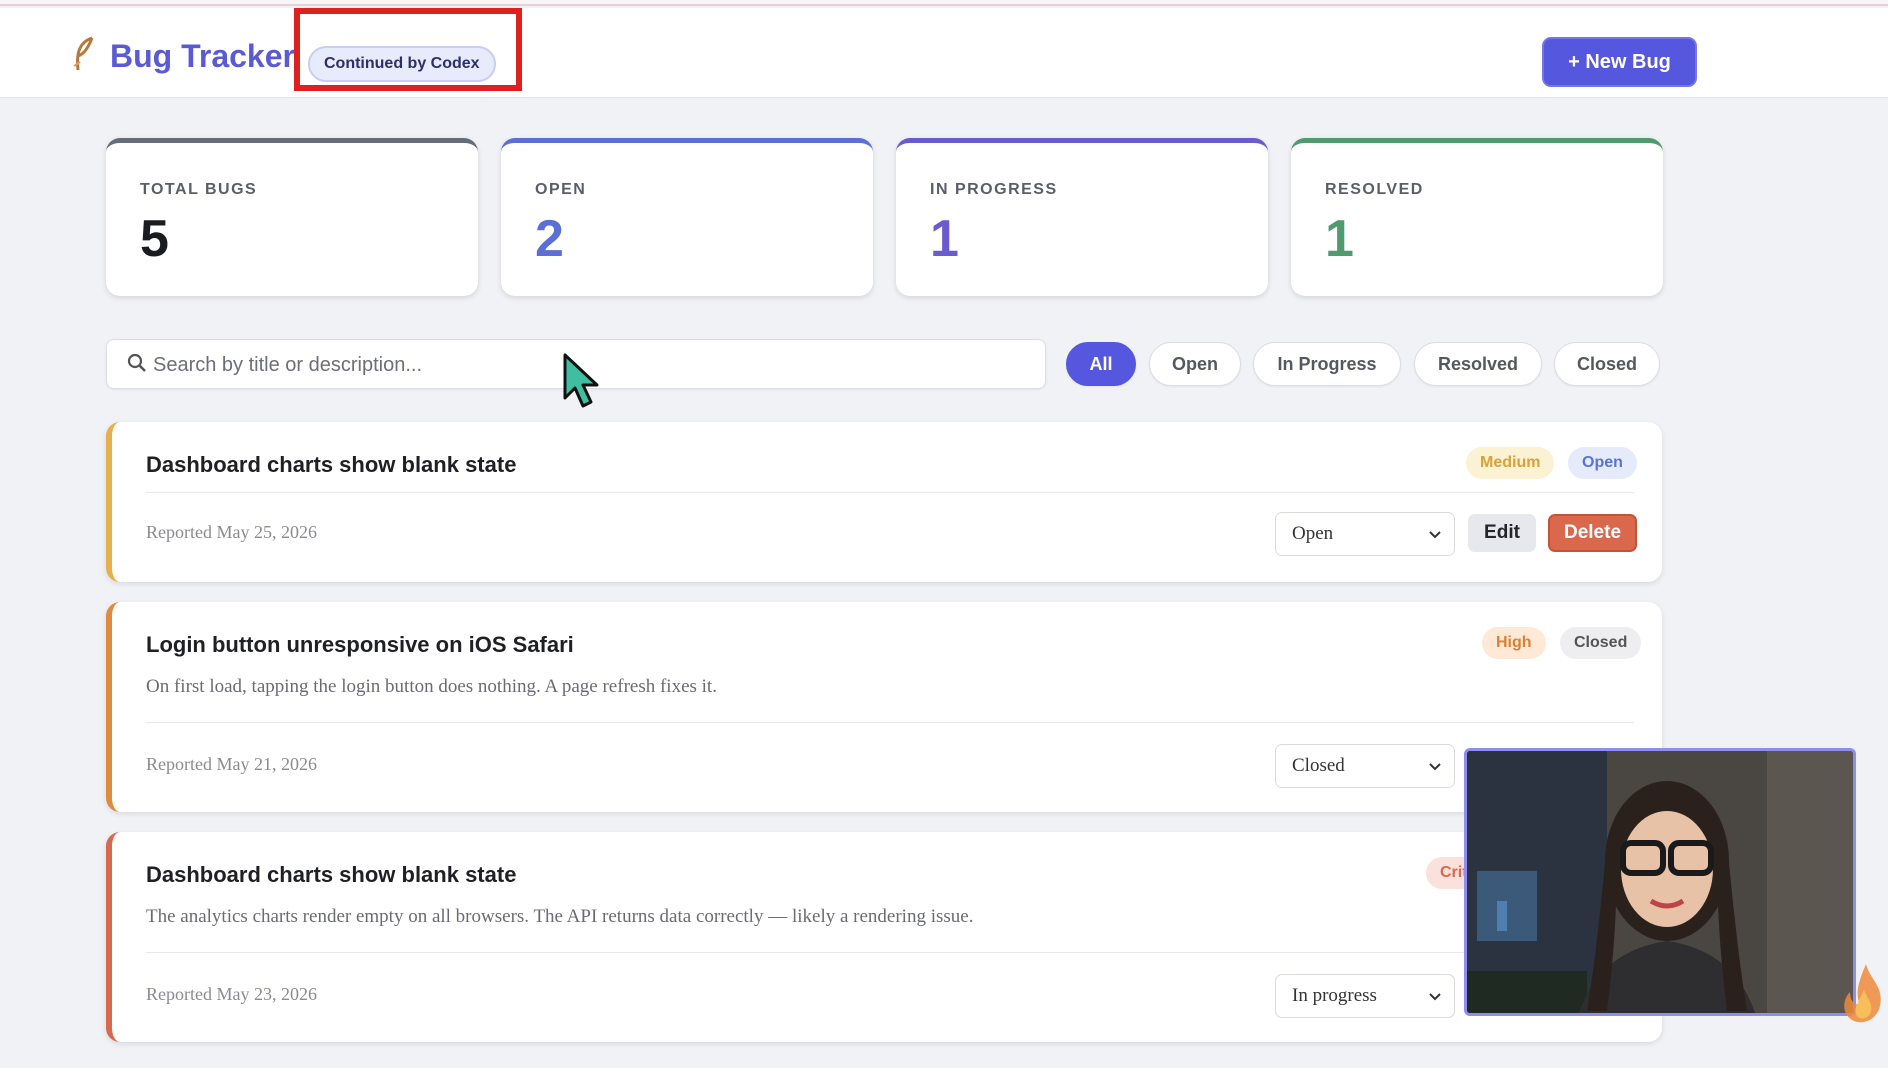 The width and height of the screenshot is (1888, 1068). Describe the element at coordinates (231, 532) in the screenshot. I see `reported-date: Reported May 25, 2026` at that location.